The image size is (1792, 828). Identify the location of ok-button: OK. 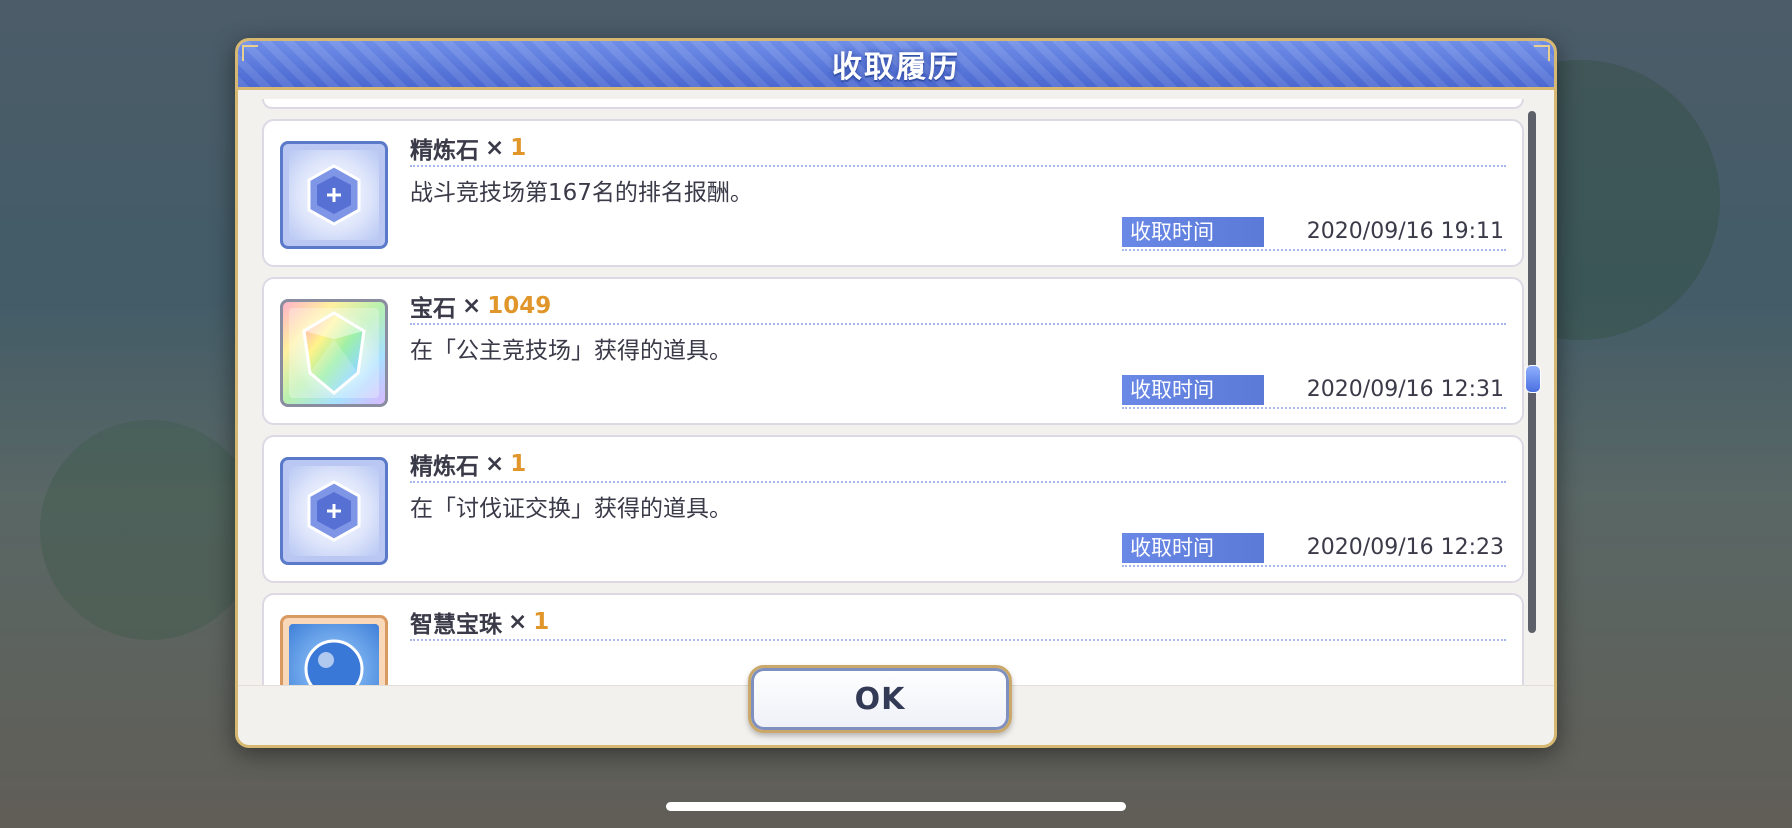
(880, 699).